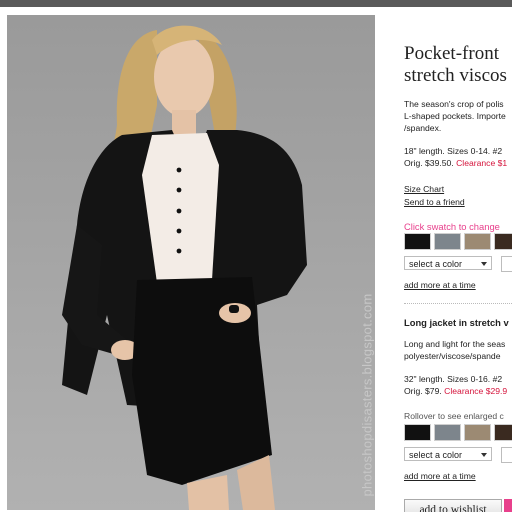 This screenshot has width=512, height=512. I want to click on swatch-row, so click(458, 241).